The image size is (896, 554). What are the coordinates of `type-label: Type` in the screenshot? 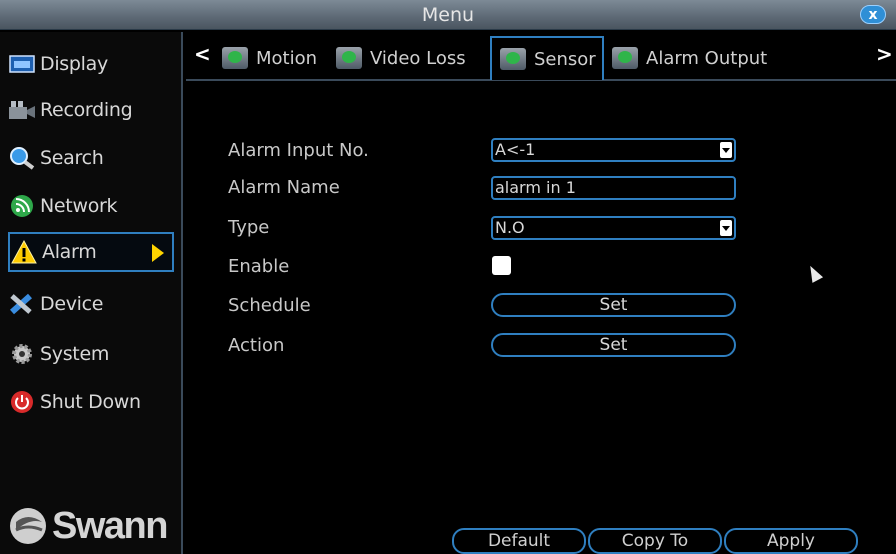 It's located at (249, 227).